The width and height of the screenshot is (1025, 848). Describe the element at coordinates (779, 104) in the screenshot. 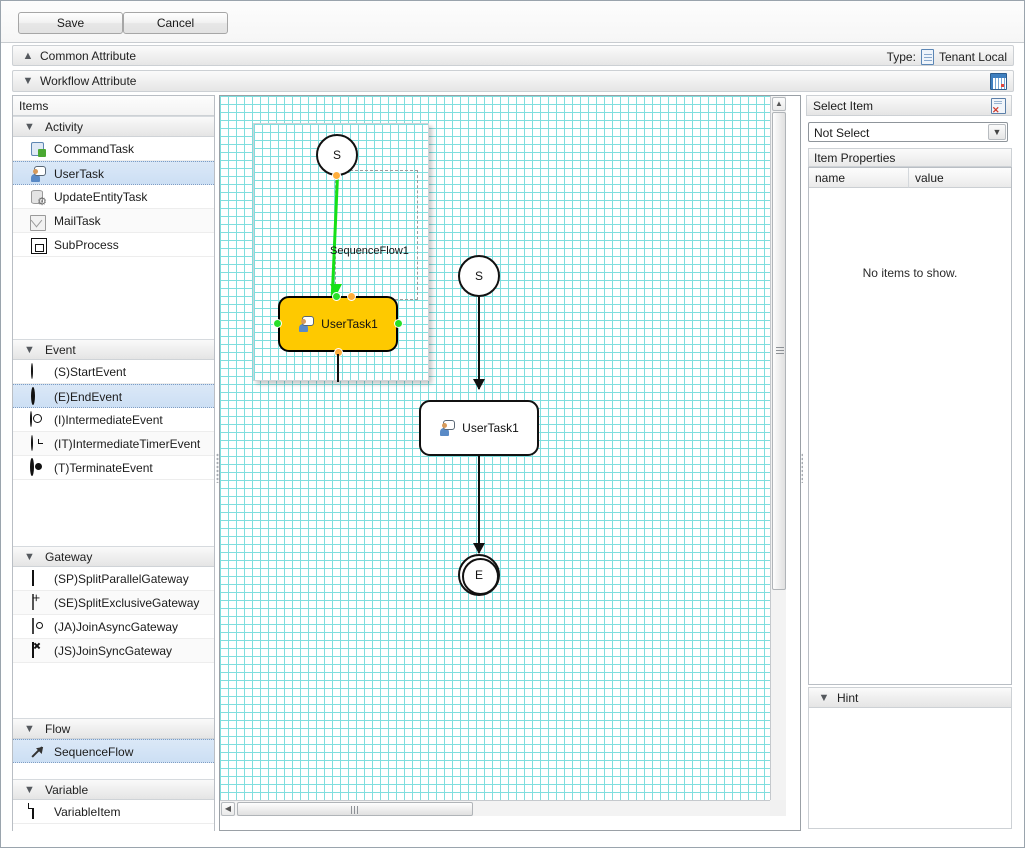

I see `scroll-up-button: ▲` at that location.